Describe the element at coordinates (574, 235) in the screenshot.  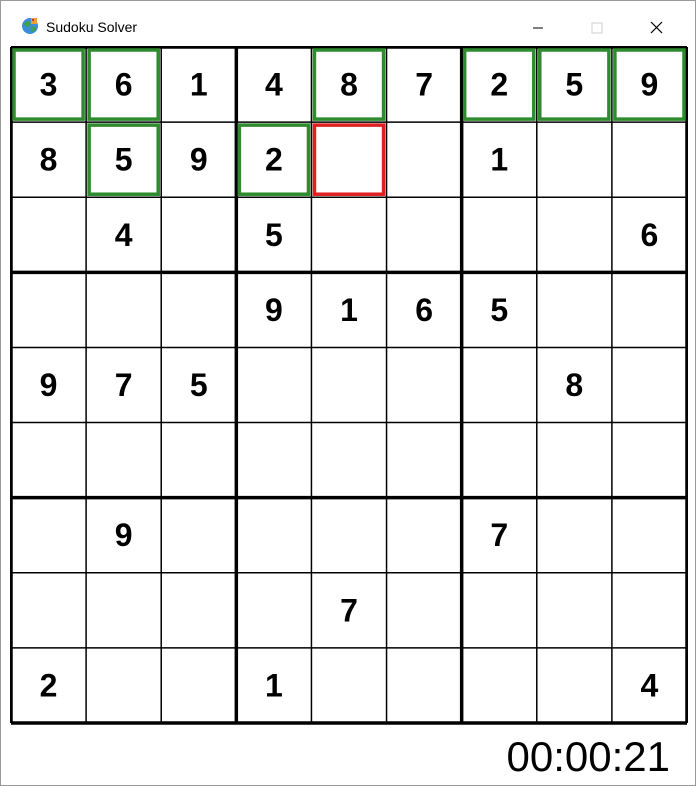
I see `sudoku-cell-r3c8` at that location.